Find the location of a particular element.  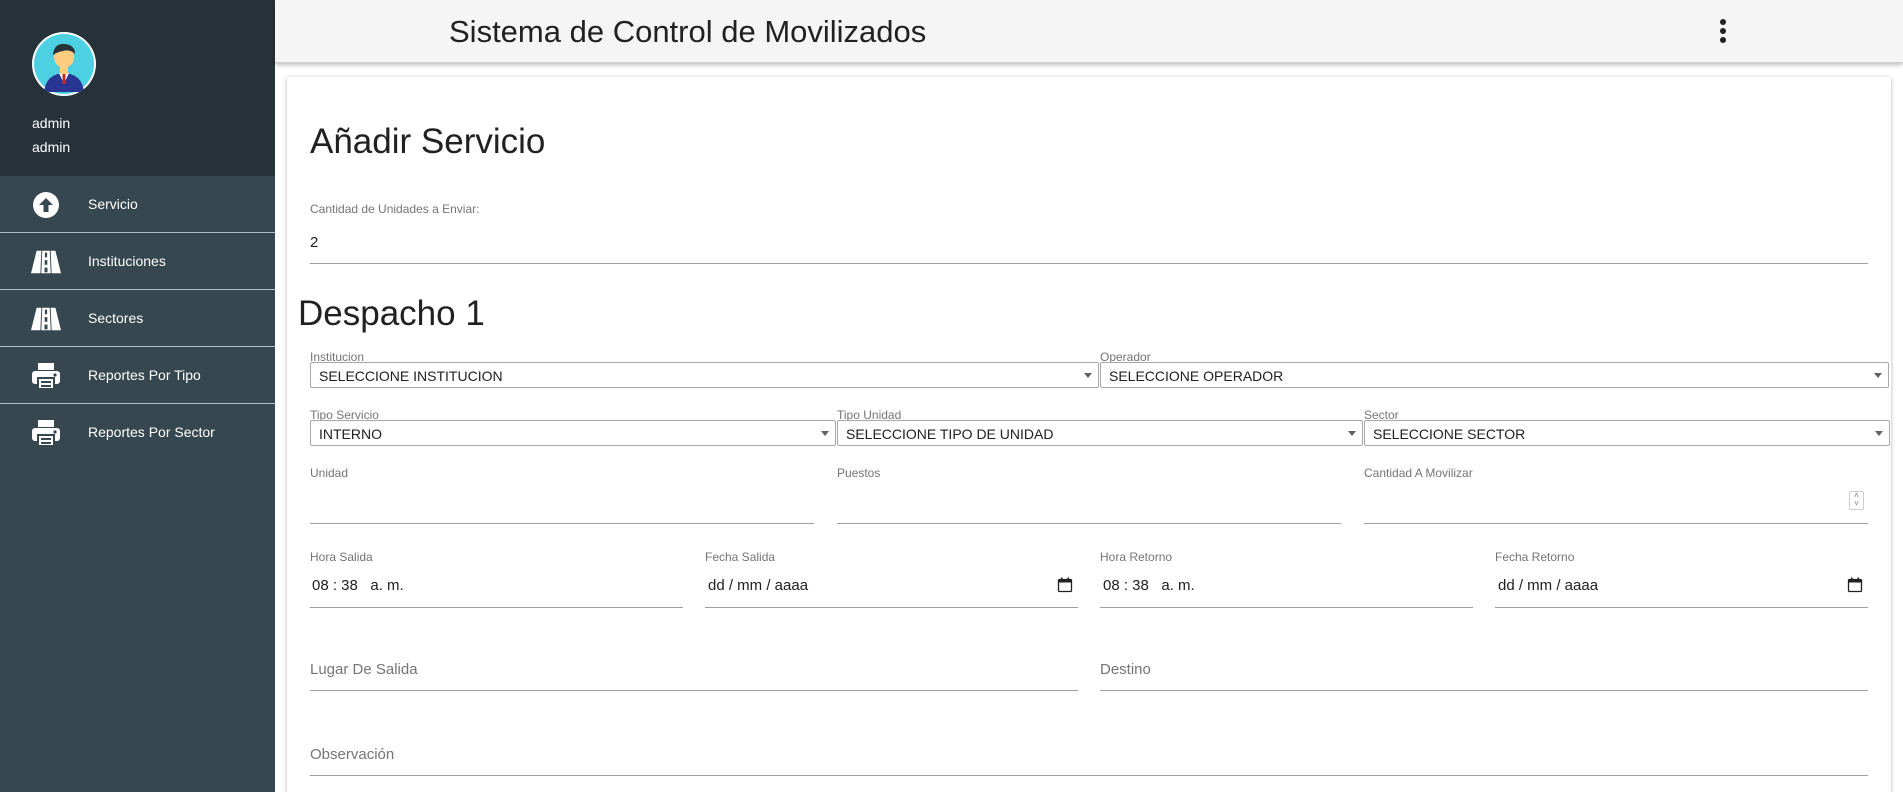

sidebar-item-reportes-por-sector: Reportes Por Sector is located at coordinates (137, 432).